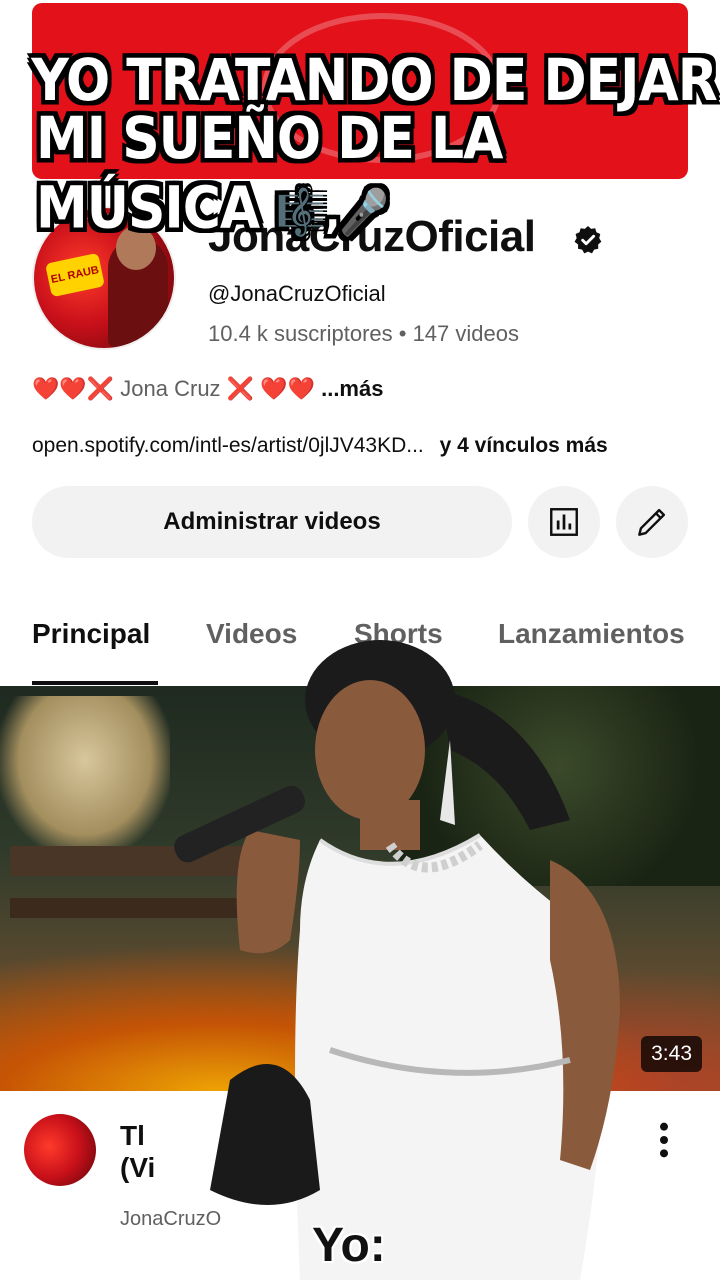 This screenshot has height=1280, width=720. Describe the element at coordinates (75, 275) in the screenshot. I see `avatar-badge: EL RAUB` at that location.